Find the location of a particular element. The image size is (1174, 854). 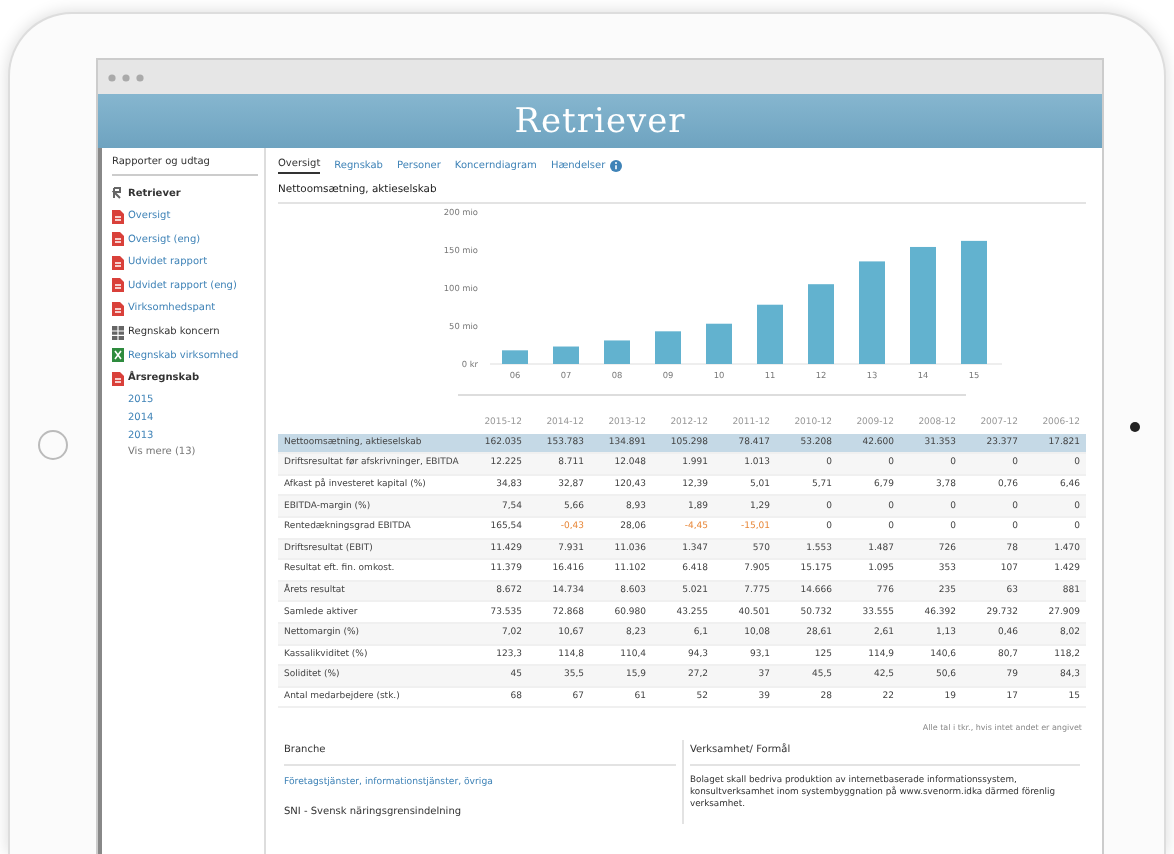

home-button is located at coordinates (53, 444).